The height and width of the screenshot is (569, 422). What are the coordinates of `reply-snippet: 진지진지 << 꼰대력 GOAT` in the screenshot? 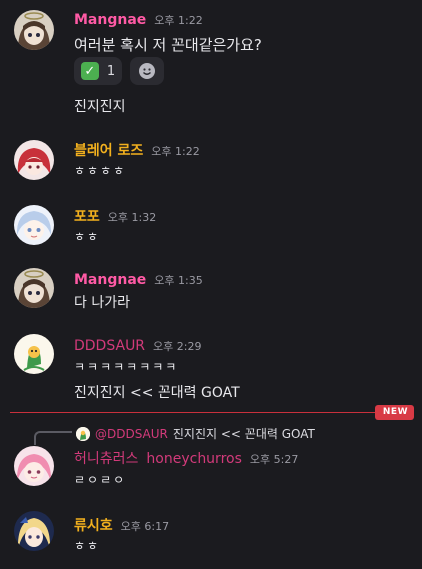 It's located at (243, 434).